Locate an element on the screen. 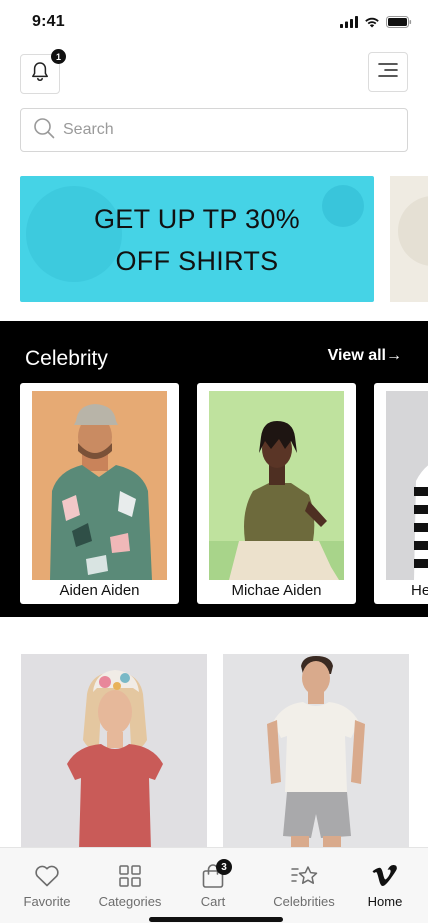 This screenshot has height=923, width=428. celebrity-card: Aiden Aiden is located at coordinates (99, 493).